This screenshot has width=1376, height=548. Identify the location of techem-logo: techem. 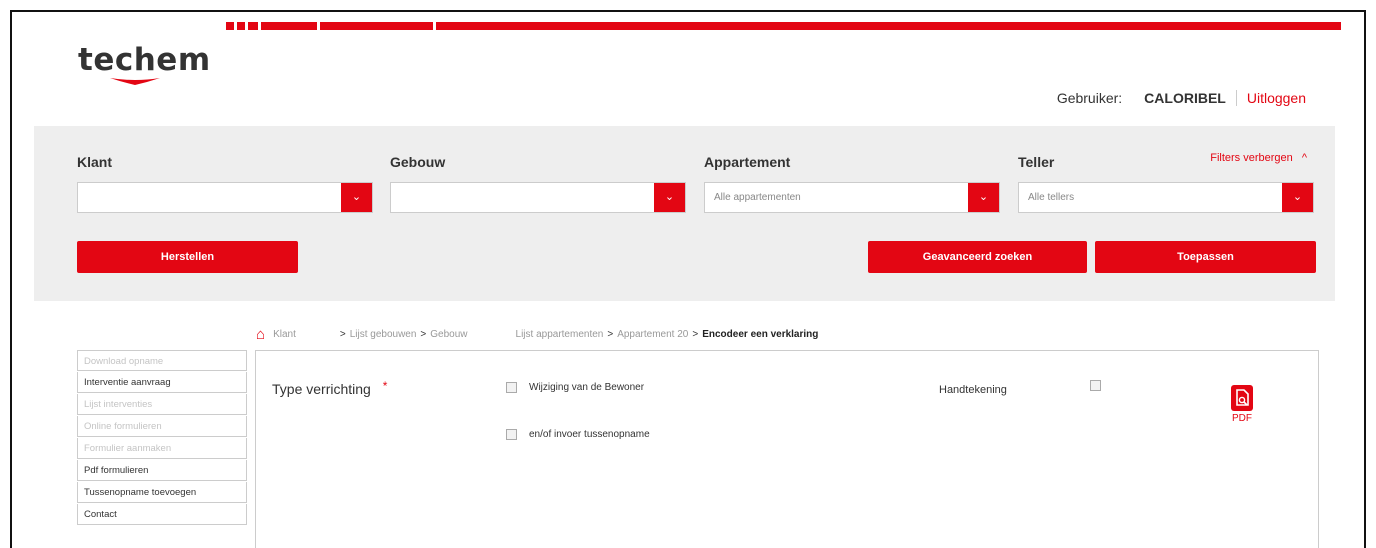
(144, 63).